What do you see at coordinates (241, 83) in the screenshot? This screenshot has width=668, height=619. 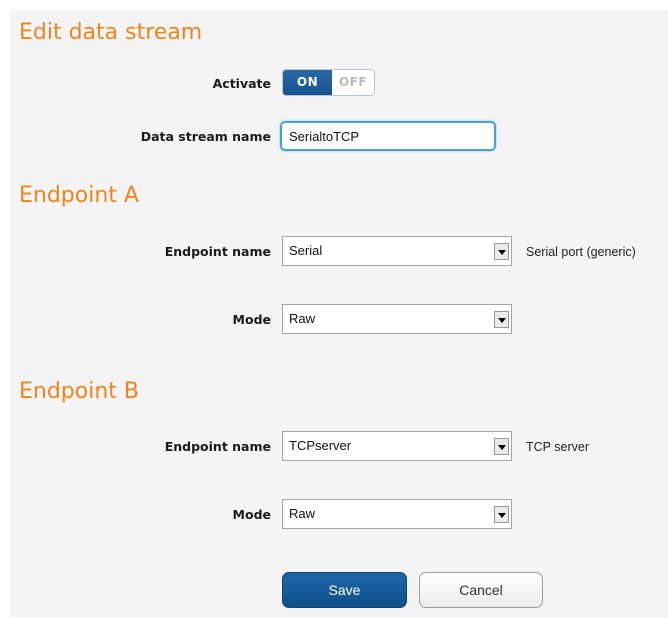 I see `activate-label: Activate` at bounding box center [241, 83].